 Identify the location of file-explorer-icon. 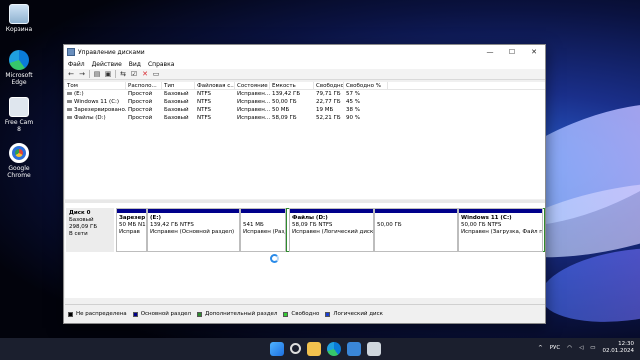
(314, 349).